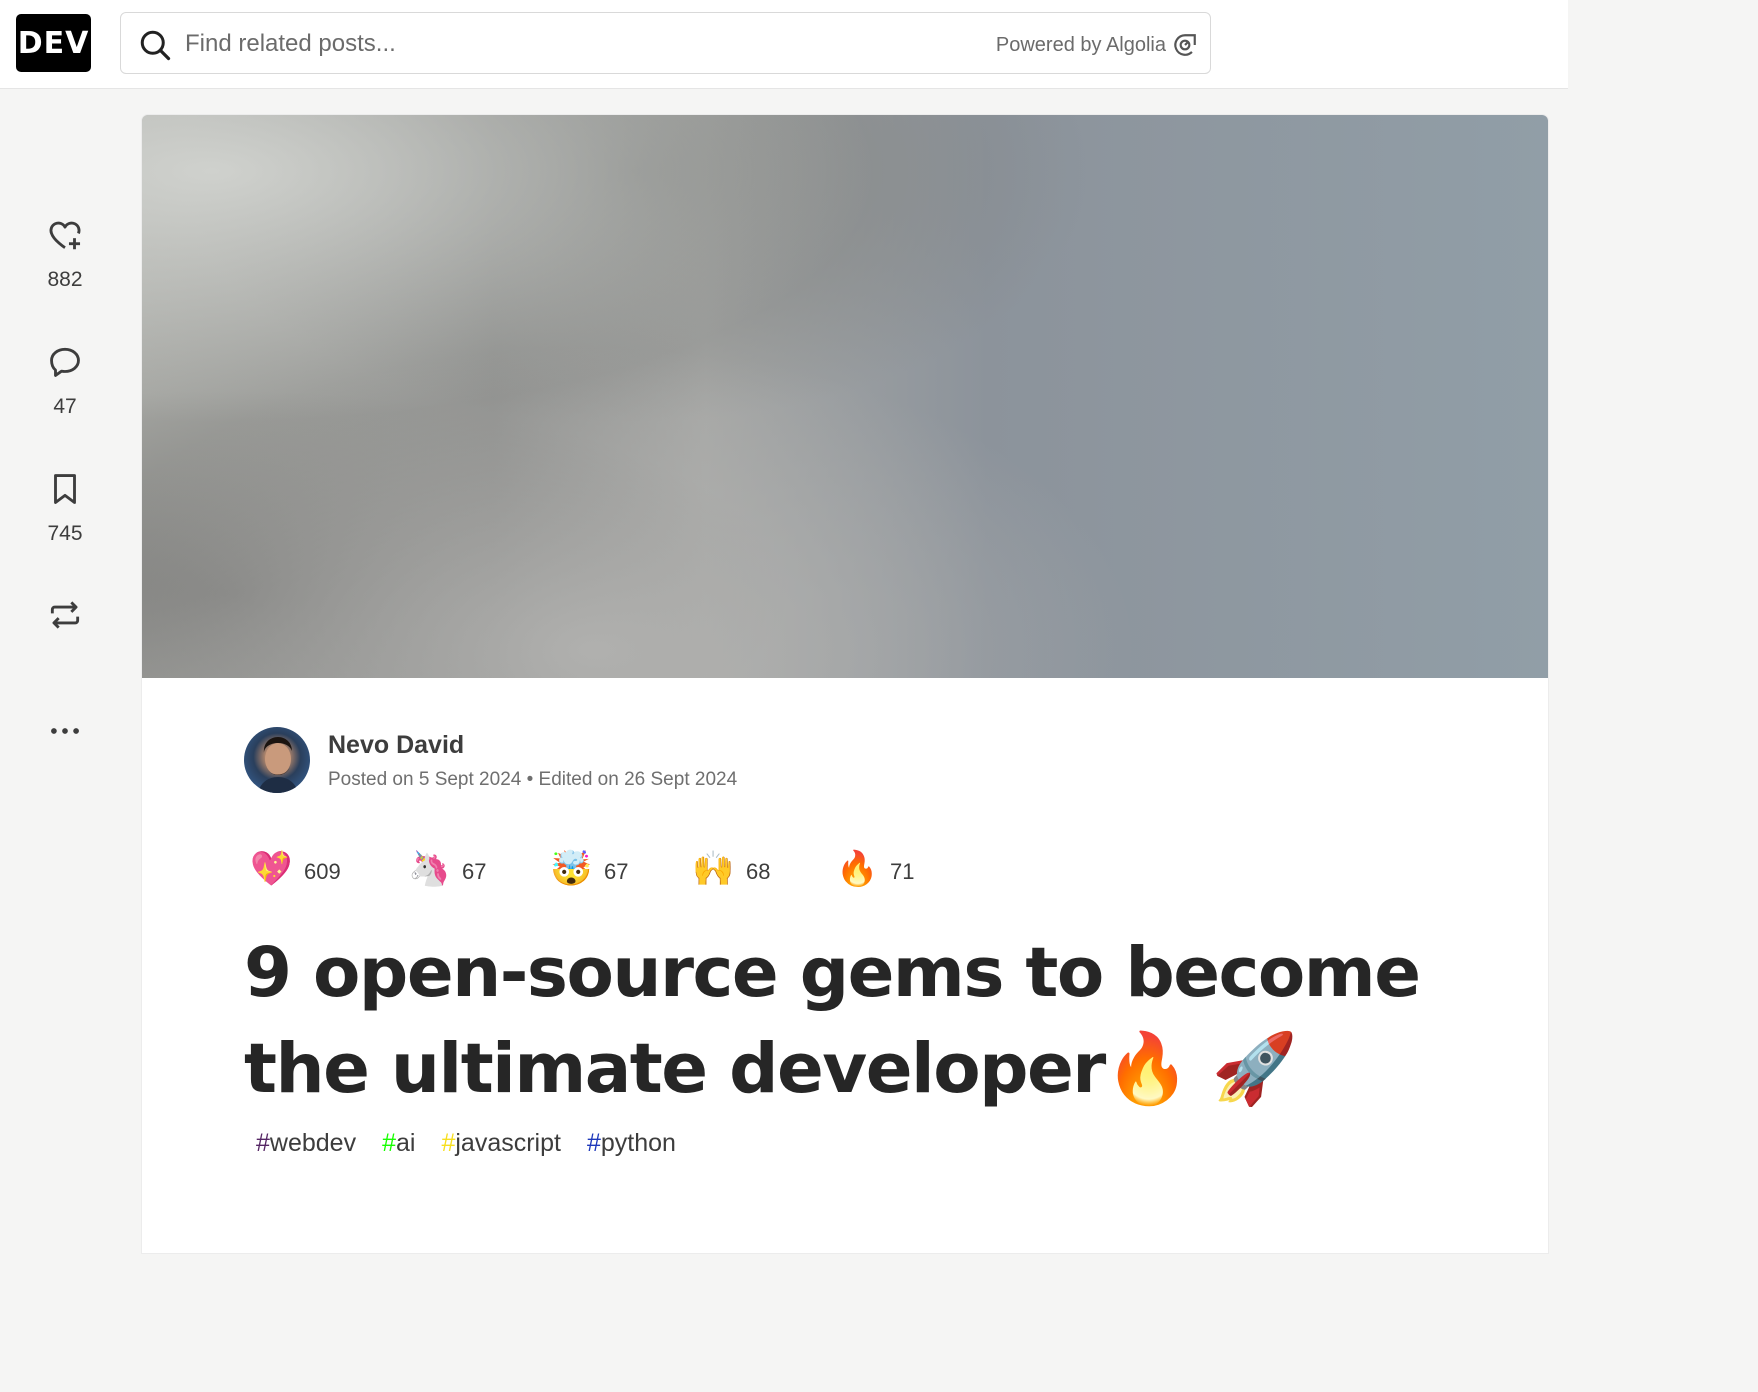 The image size is (1758, 1392). What do you see at coordinates (713, 869) in the screenshot?
I see `raised-hands-icon: 🙌` at bounding box center [713, 869].